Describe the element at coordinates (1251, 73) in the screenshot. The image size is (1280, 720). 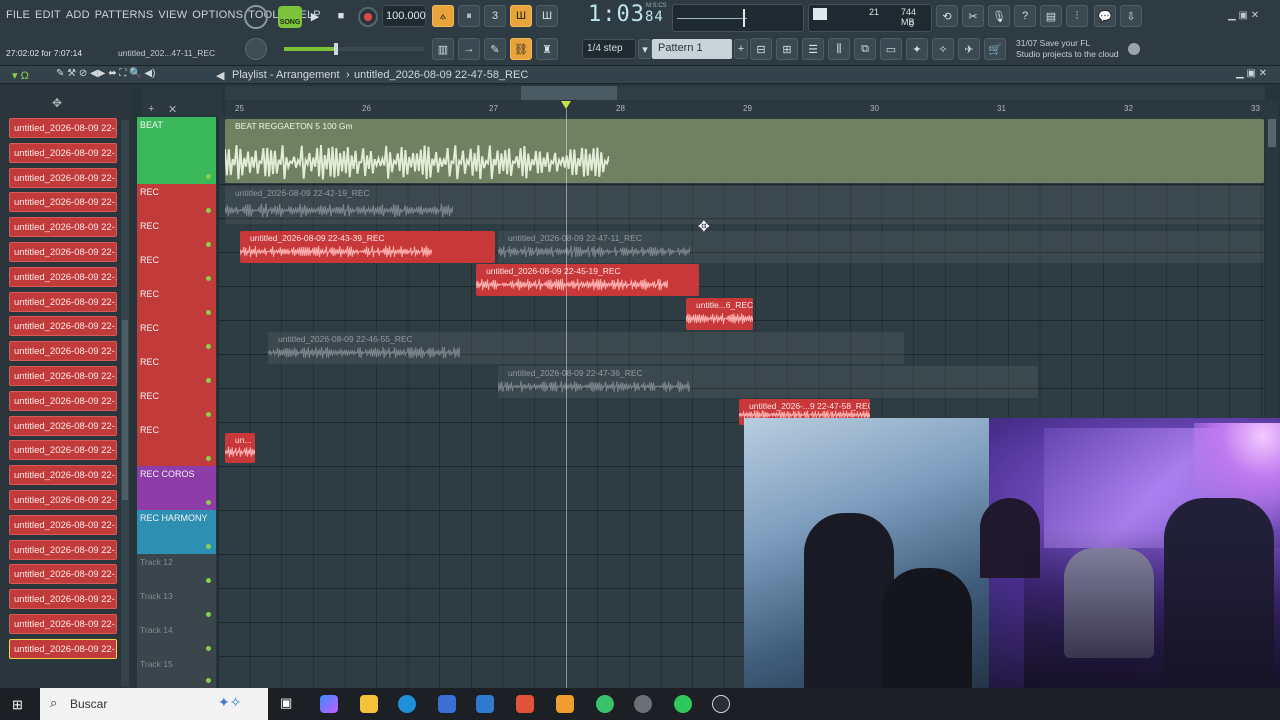
I see `playlist-window-controls: ▁ ▣ ✕` at that location.